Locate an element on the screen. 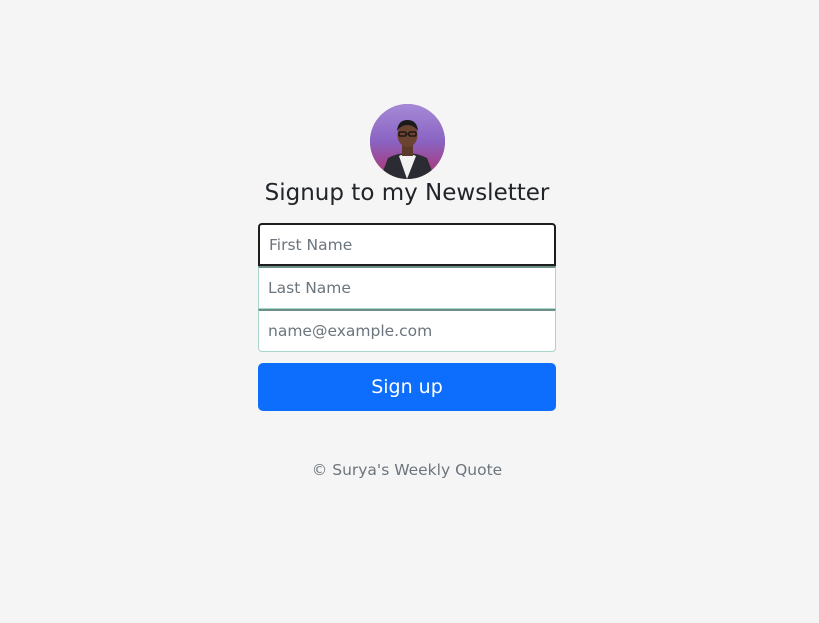 The image size is (819, 623). profile-avatar is located at coordinates (407, 141).